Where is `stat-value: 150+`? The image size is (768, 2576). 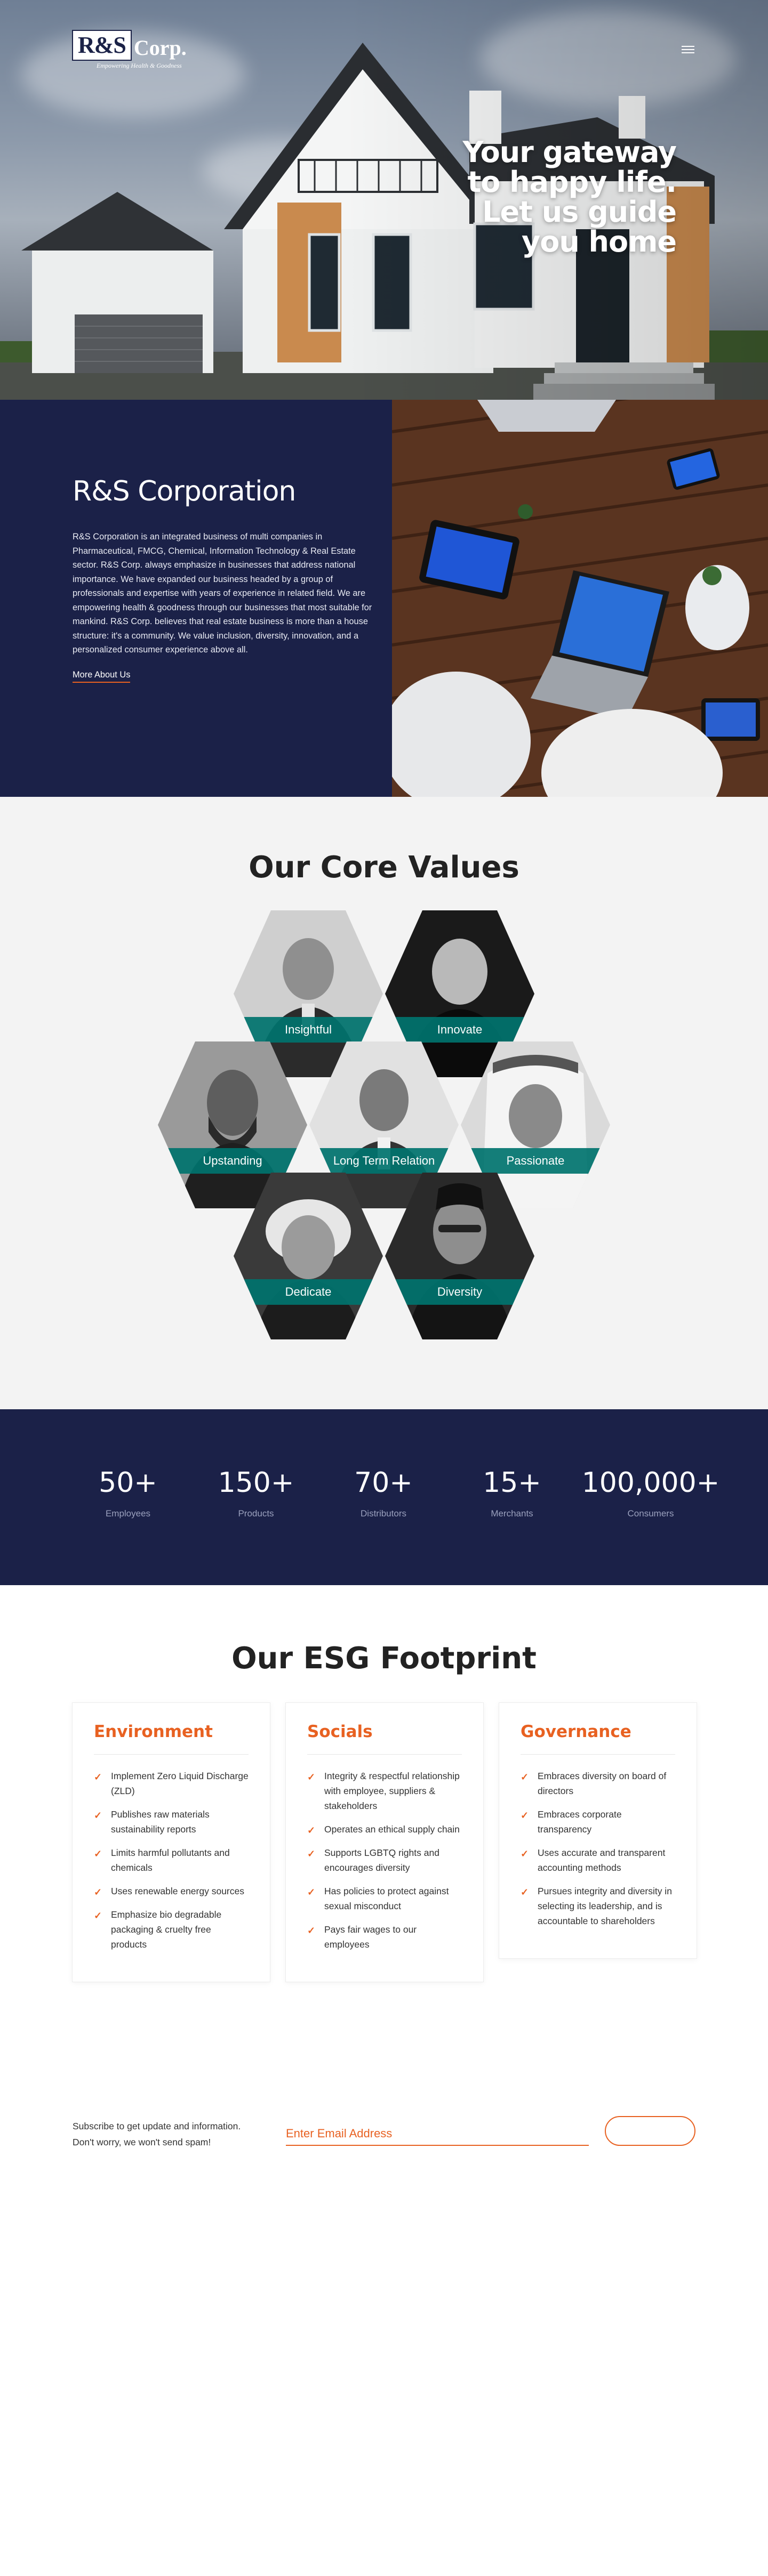
stat-value: 150+ is located at coordinates (256, 1483).